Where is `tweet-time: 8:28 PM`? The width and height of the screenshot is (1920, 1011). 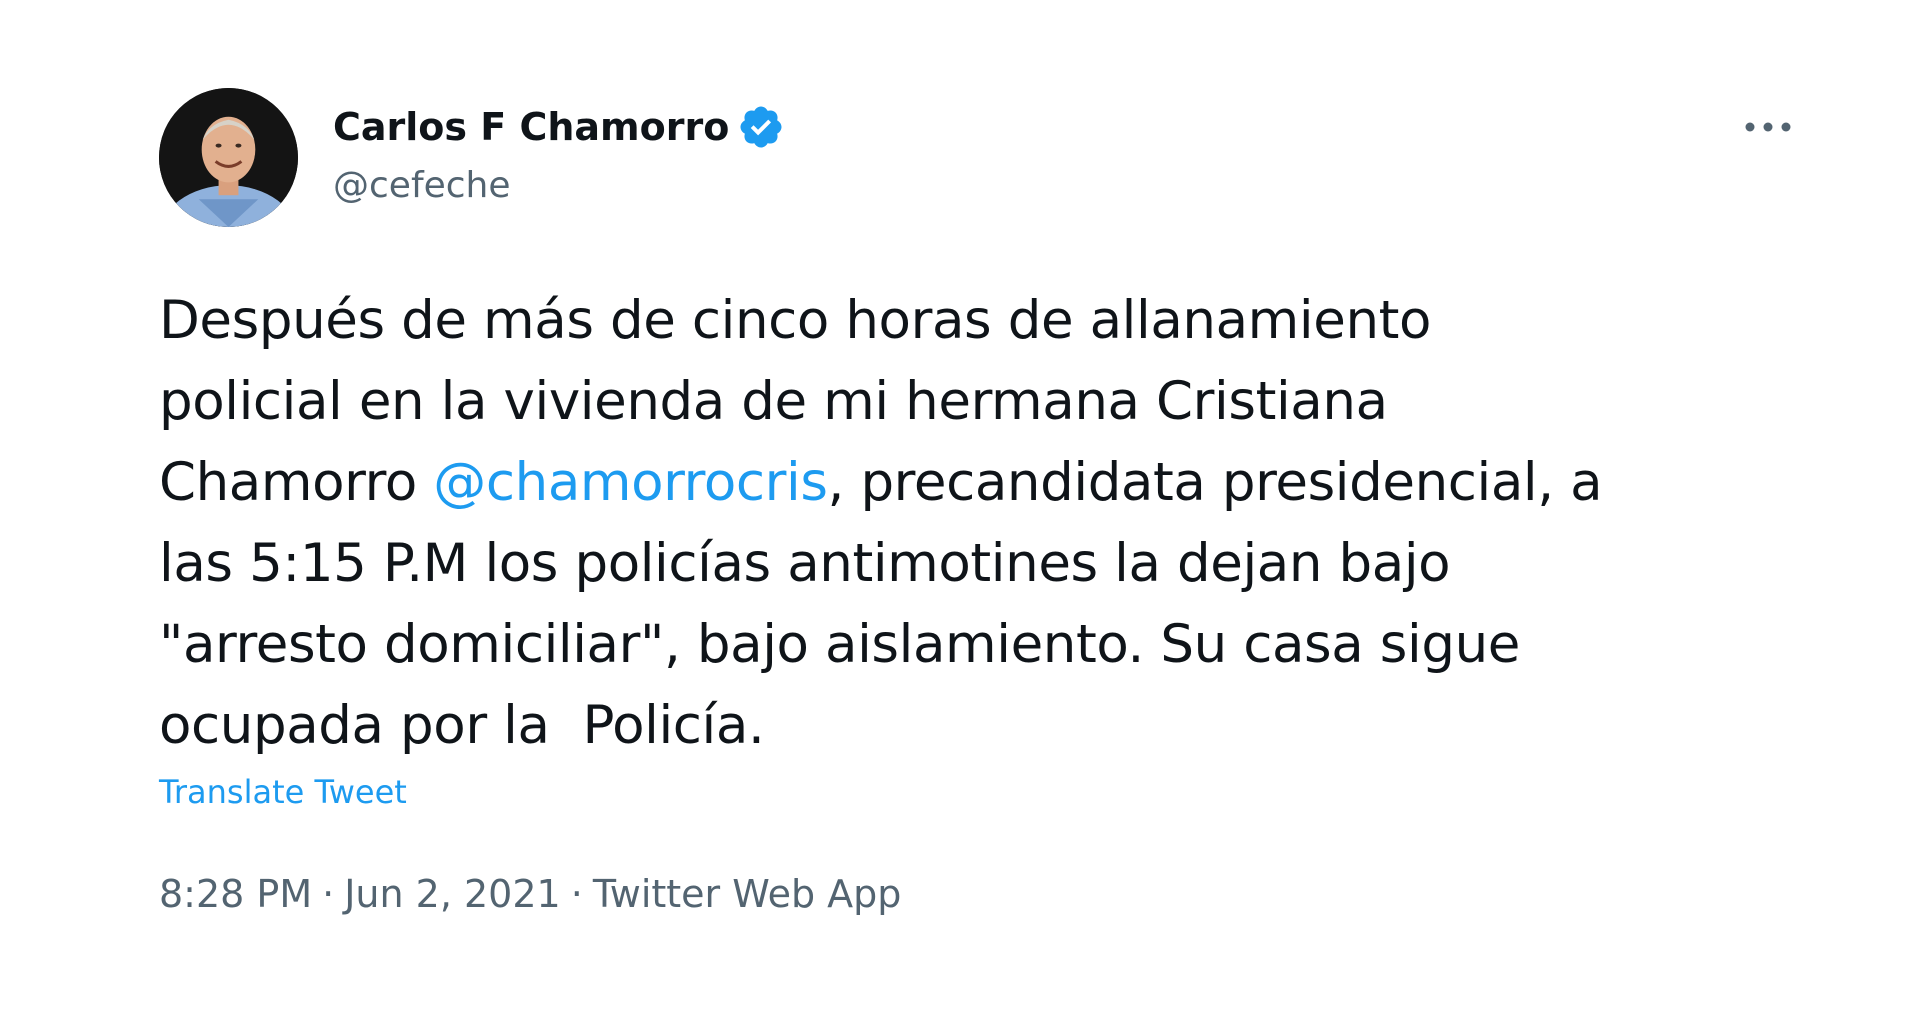
tweet-time: 8:28 PM is located at coordinates (235, 894).